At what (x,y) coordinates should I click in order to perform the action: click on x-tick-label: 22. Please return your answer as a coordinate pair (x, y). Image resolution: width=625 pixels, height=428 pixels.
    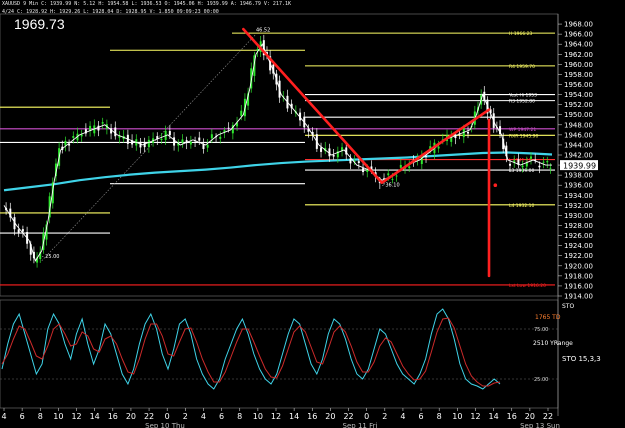
    Looking at the image, I should click on (548, 416).